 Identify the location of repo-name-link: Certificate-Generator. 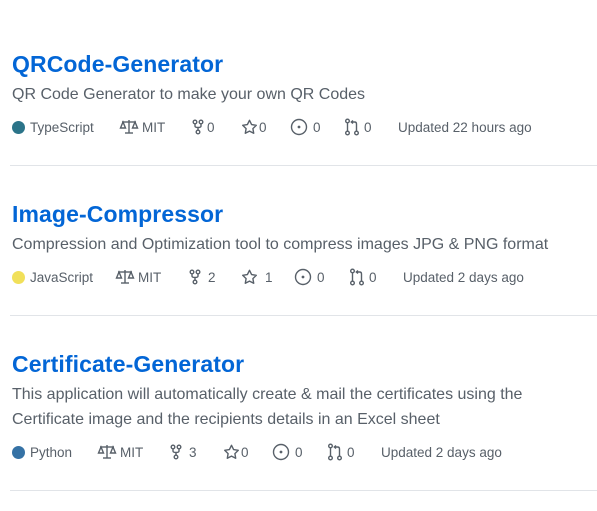
(128, 364).